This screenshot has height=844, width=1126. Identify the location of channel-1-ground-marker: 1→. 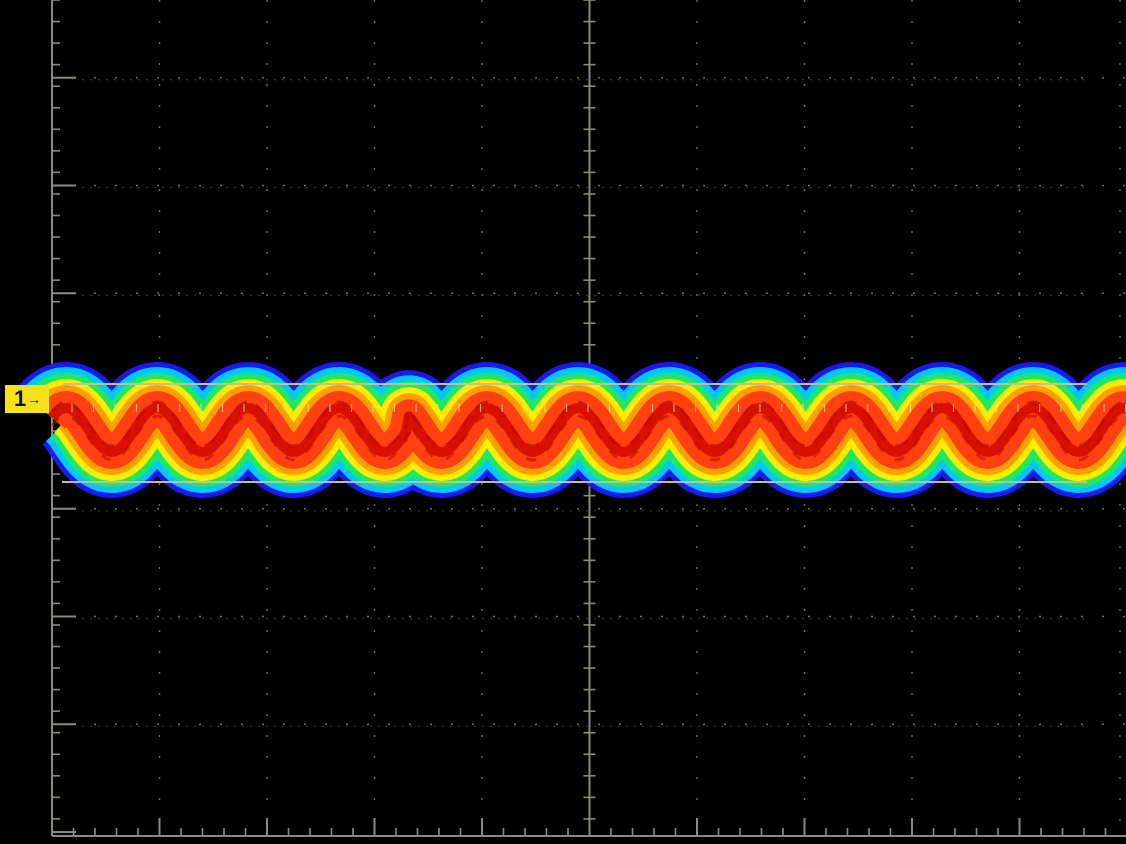
(27, 399).